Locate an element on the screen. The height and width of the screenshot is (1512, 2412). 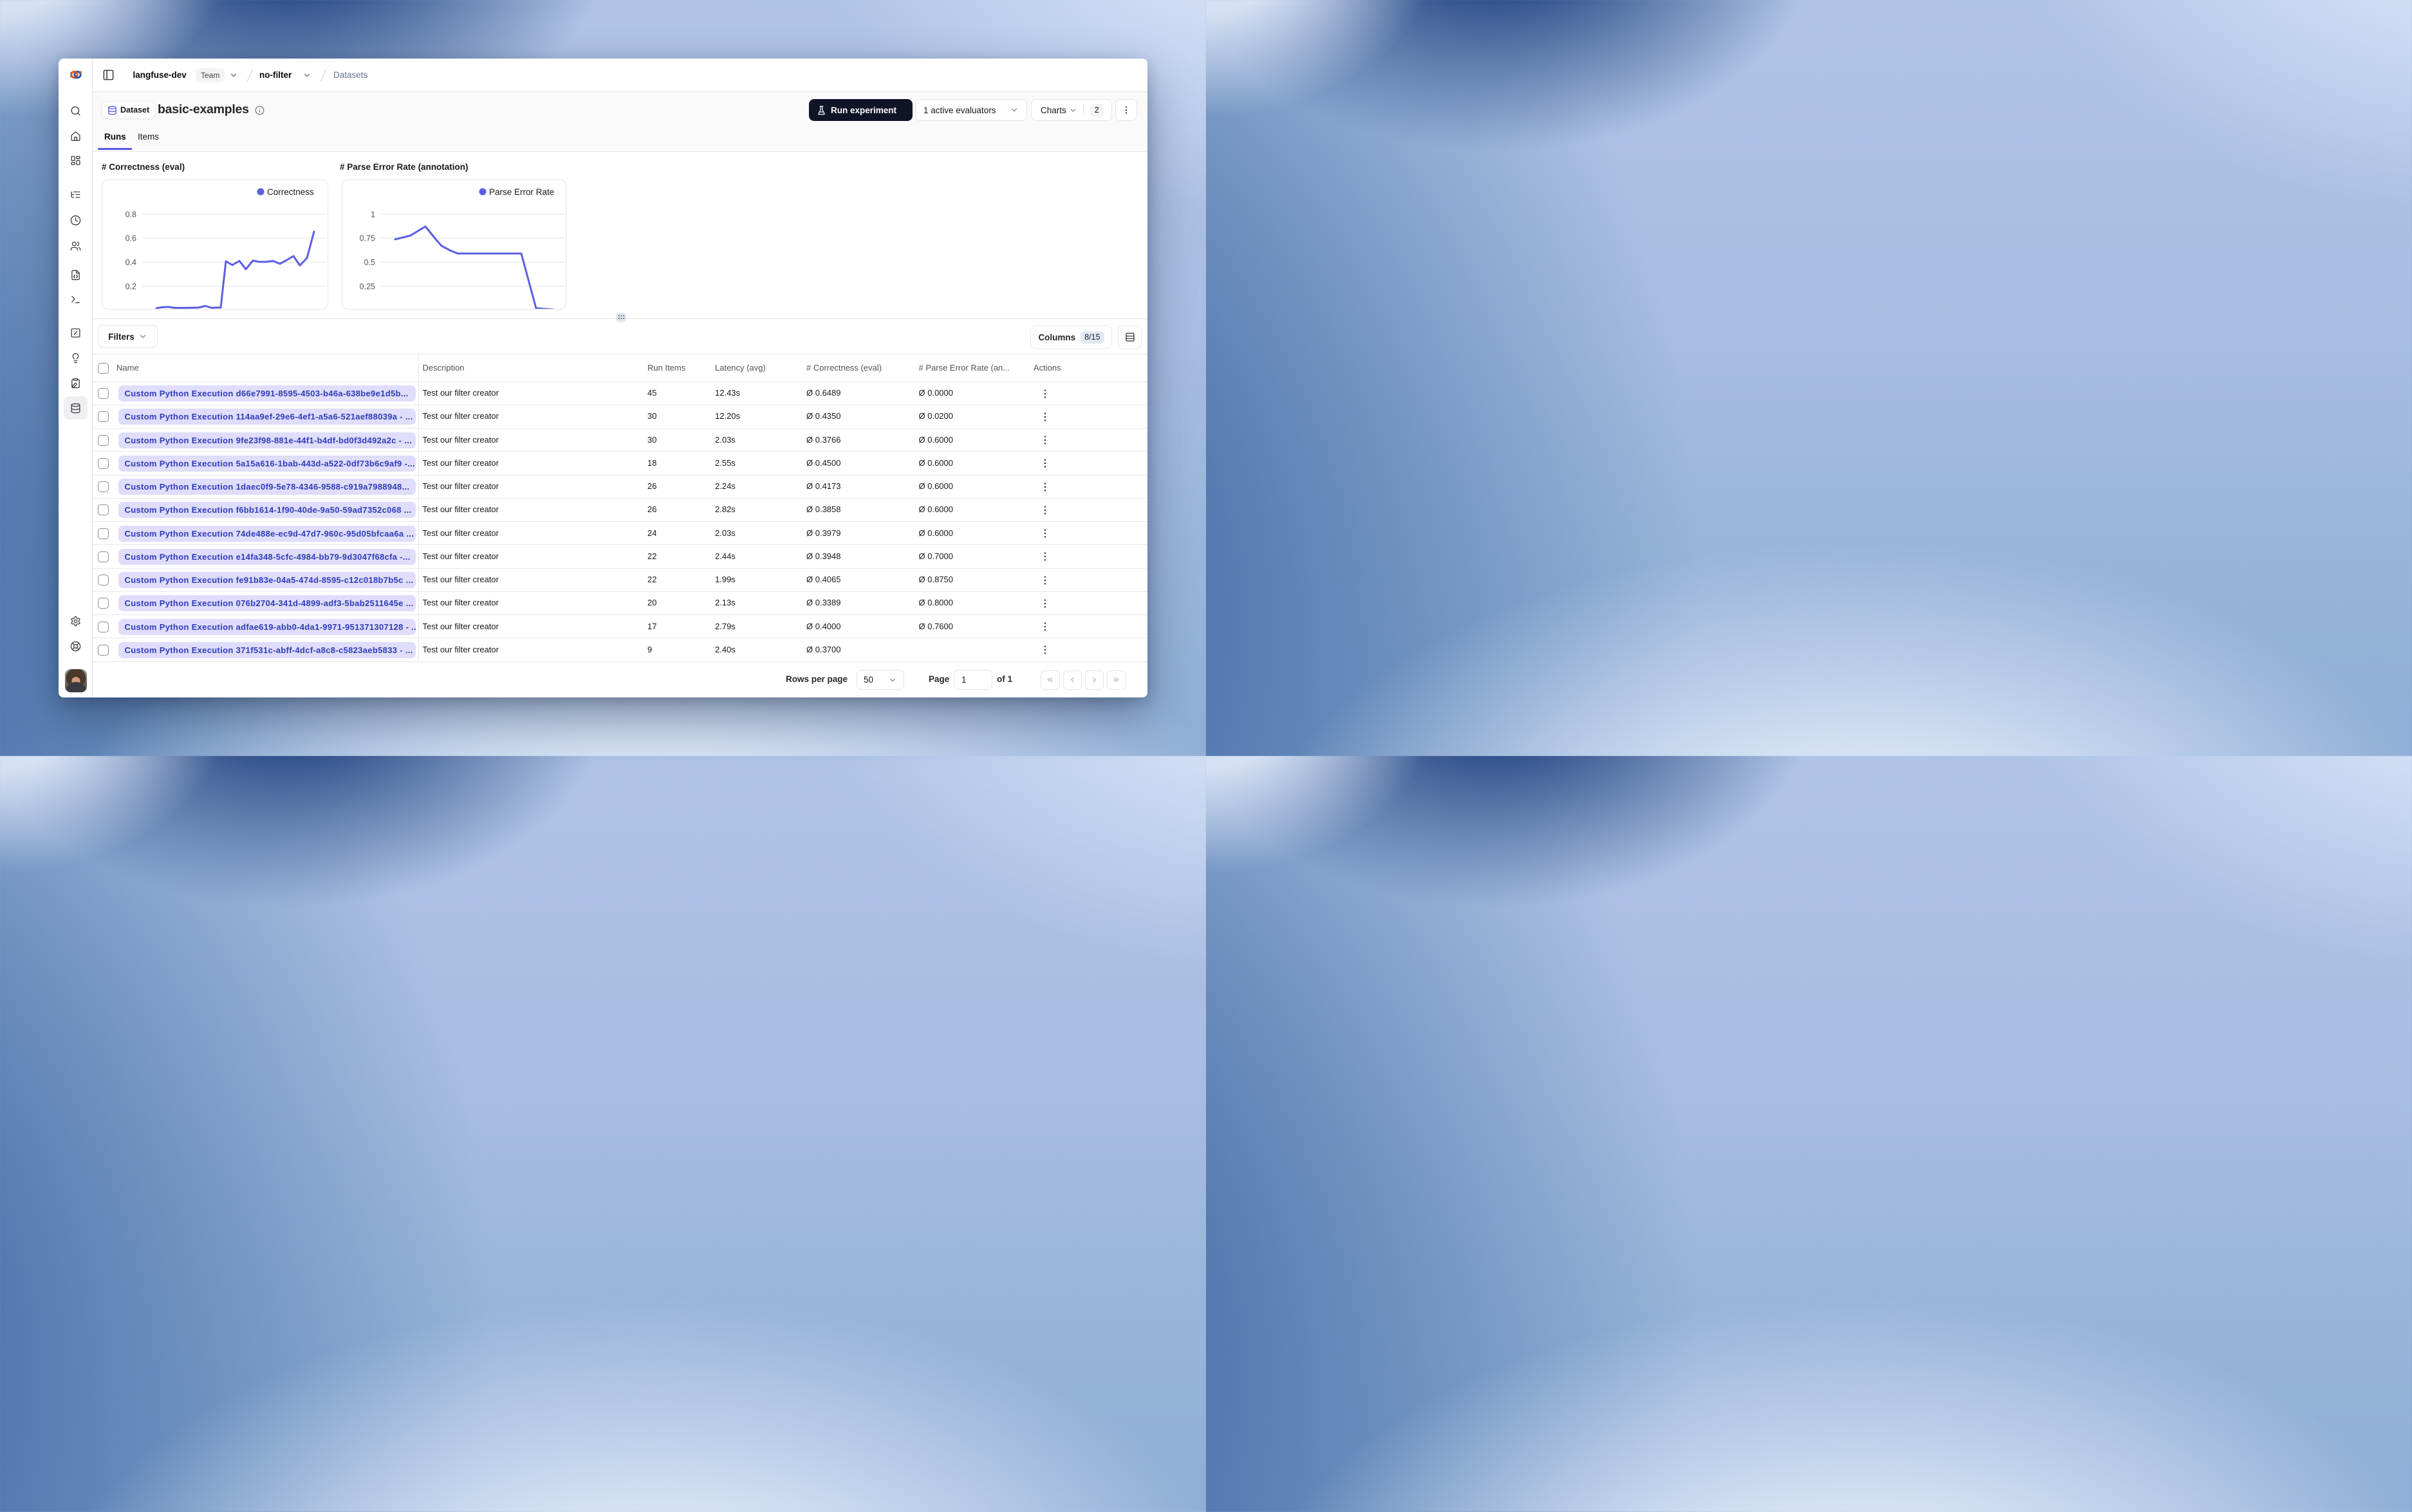
svg-text: 0.5 is located at coordinates (370, 262).